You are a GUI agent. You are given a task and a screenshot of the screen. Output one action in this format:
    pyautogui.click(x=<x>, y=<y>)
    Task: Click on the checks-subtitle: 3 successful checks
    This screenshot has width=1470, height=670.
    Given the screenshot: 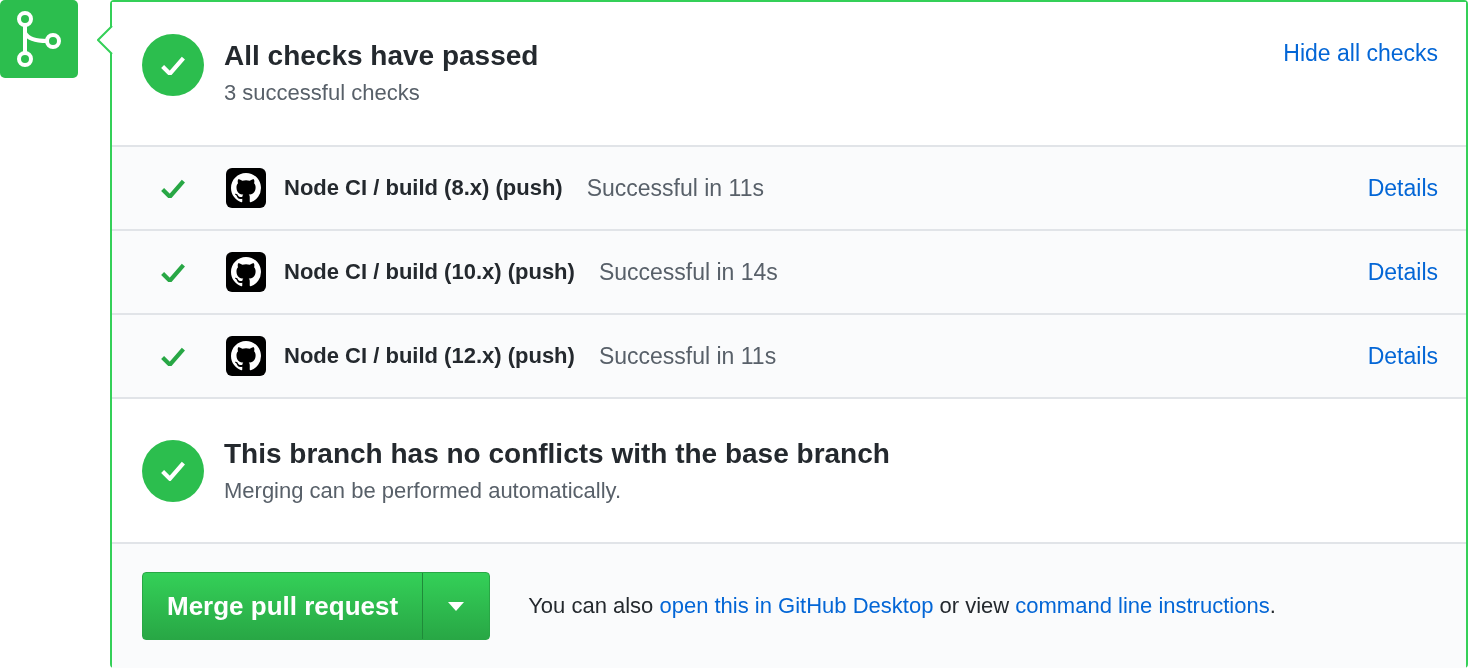 What is the action you would take?
    pyautogui.click(x=322, y=93)
    